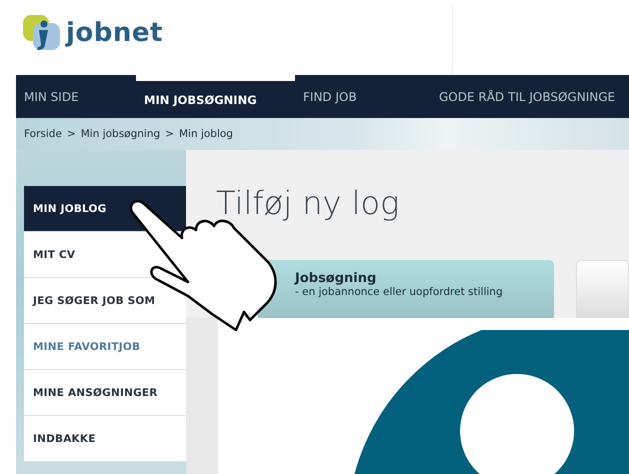 Image resolution: width=629 pixels, height=474 pixels. What do you see at coordinates (105, 209) in the screenshot?
I see `sidebar-item: MIN JOBLOG` at bounding box center [105, 209].